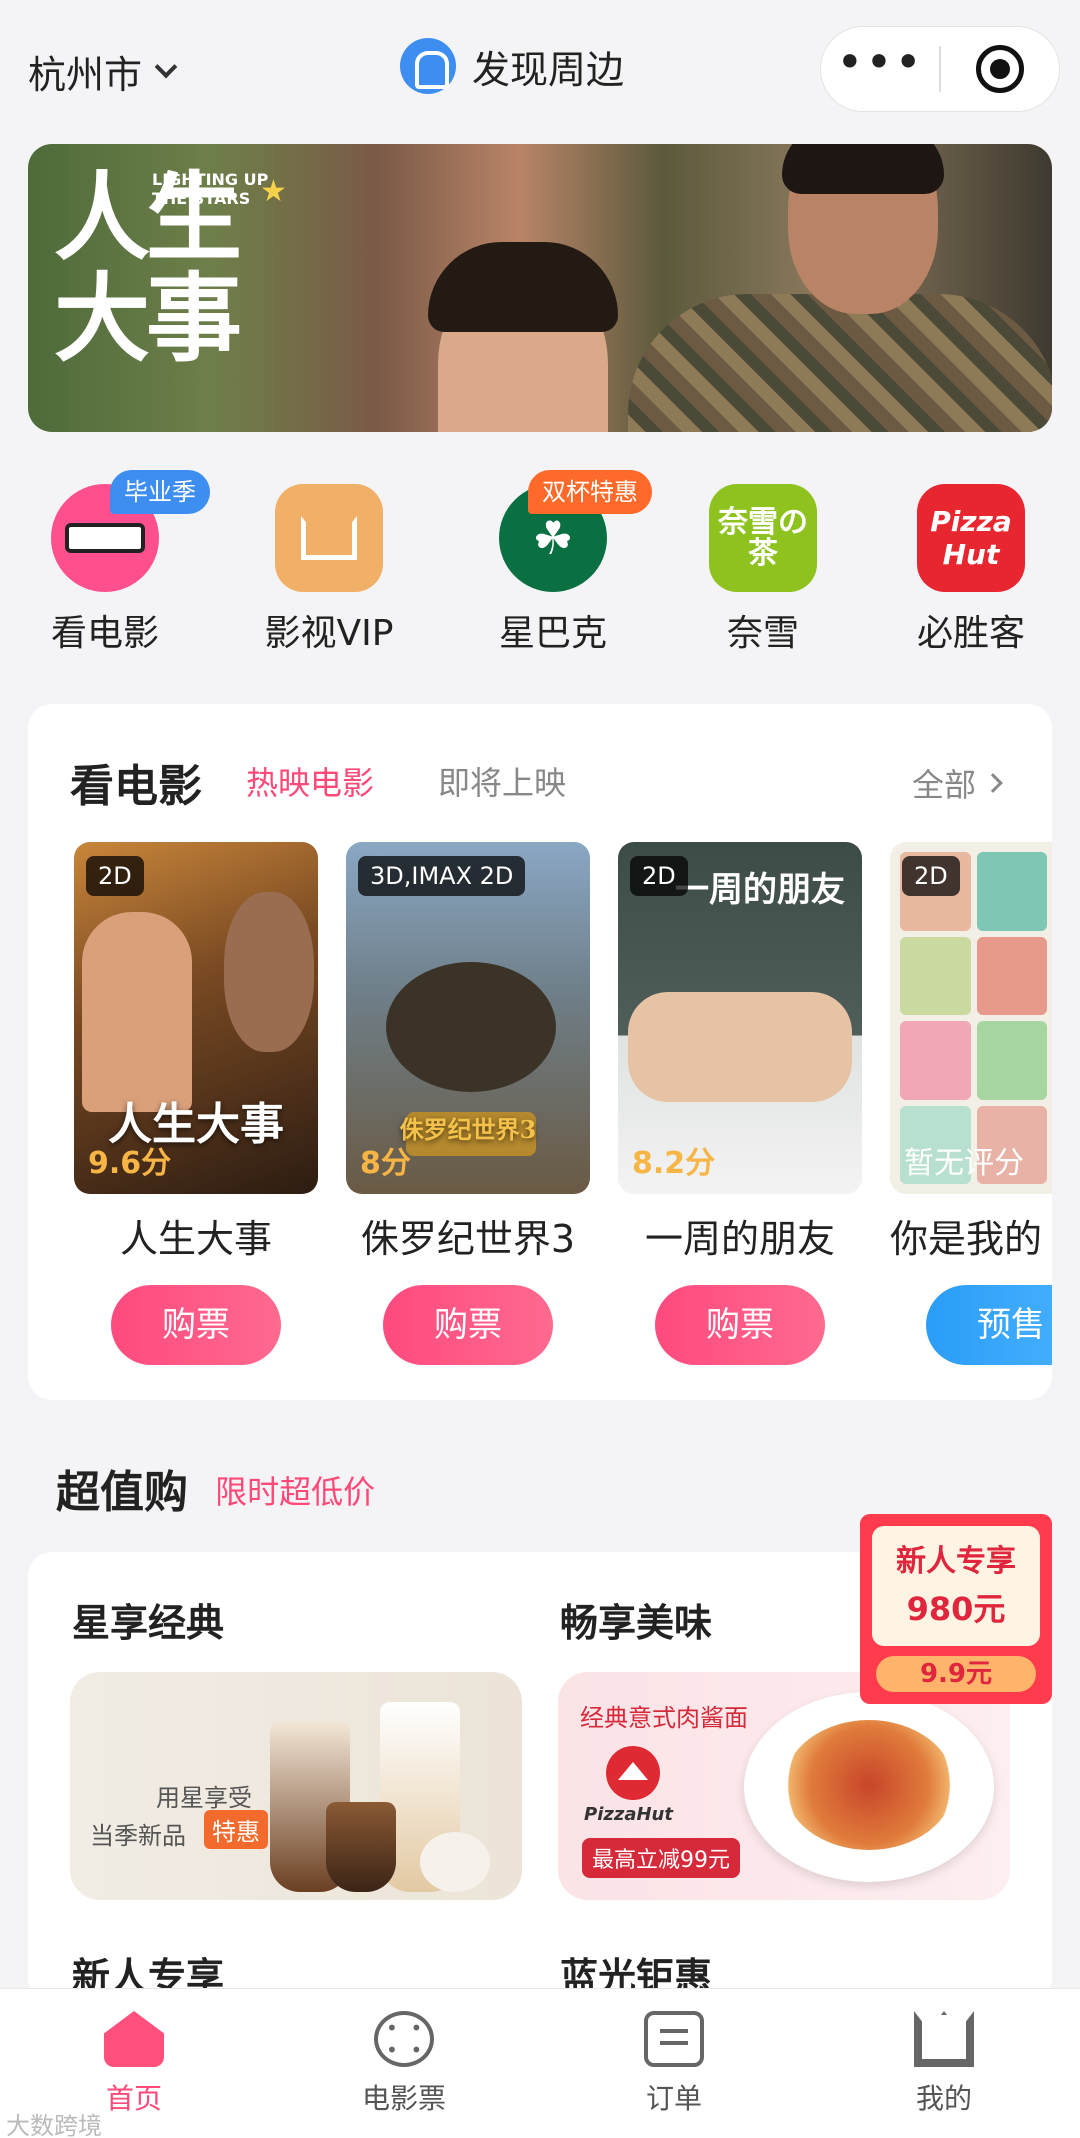 The image size is (1080, 2138). I want to click on quick-entry-pizzahut: Pizza Hut 必胜客, so click(971, 570).